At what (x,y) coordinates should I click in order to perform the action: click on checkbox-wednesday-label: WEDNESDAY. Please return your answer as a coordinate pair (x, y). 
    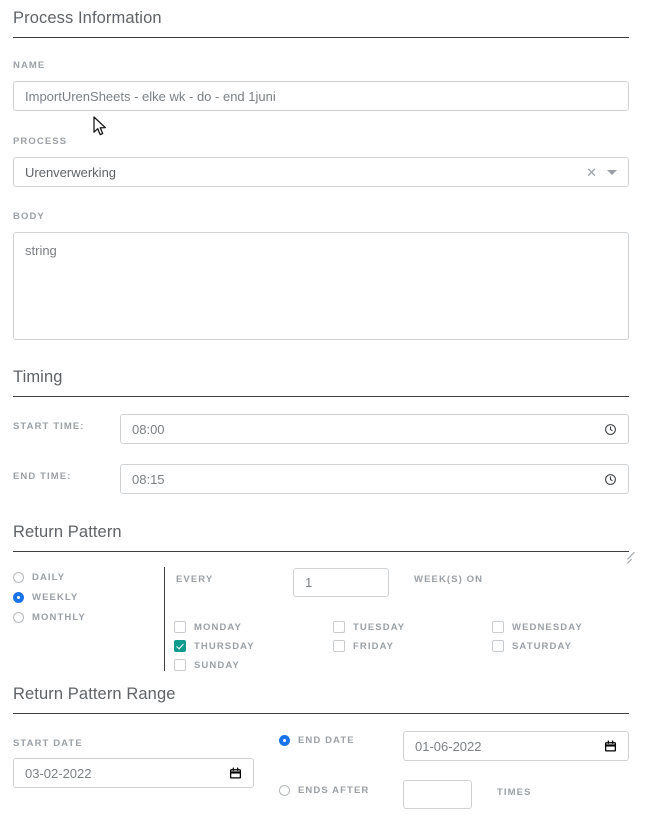
    Looking at the image, I should click on (547, 627).